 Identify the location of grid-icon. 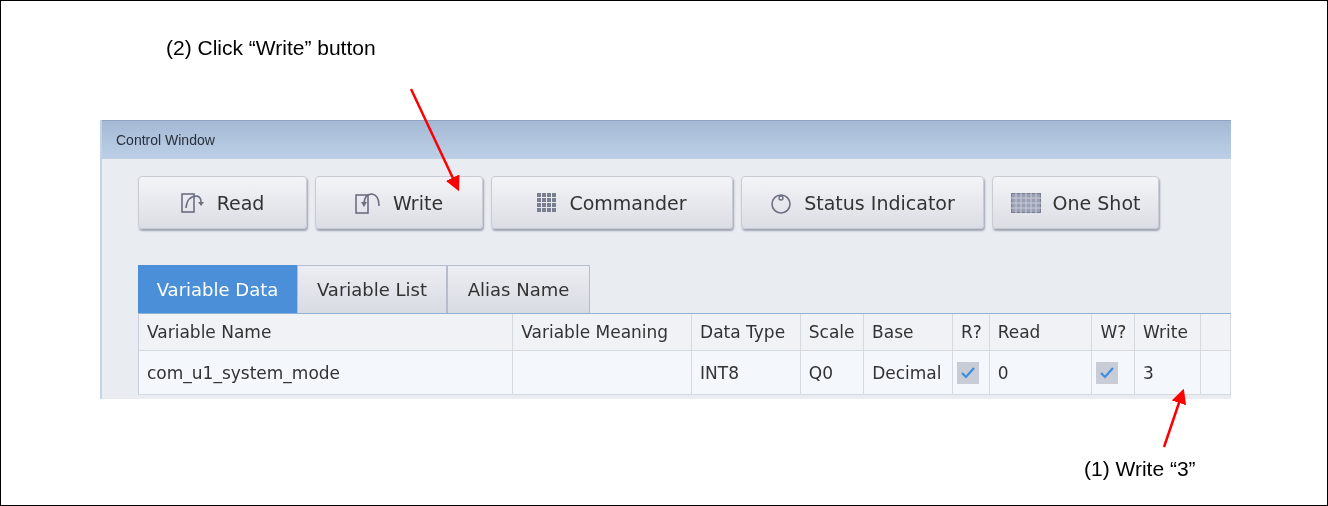
(547, 202).